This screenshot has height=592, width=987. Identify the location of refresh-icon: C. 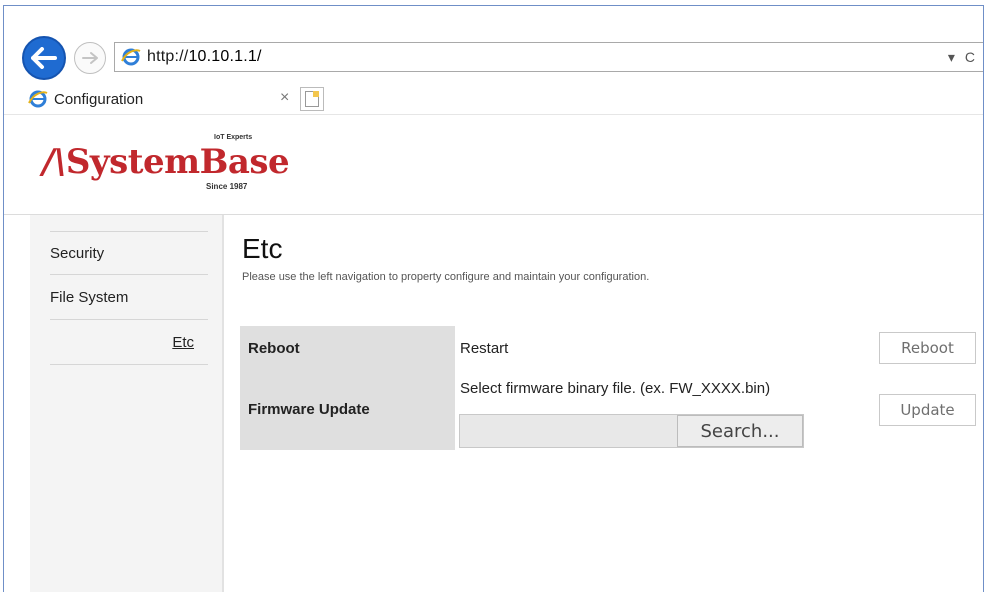
(970, 57).